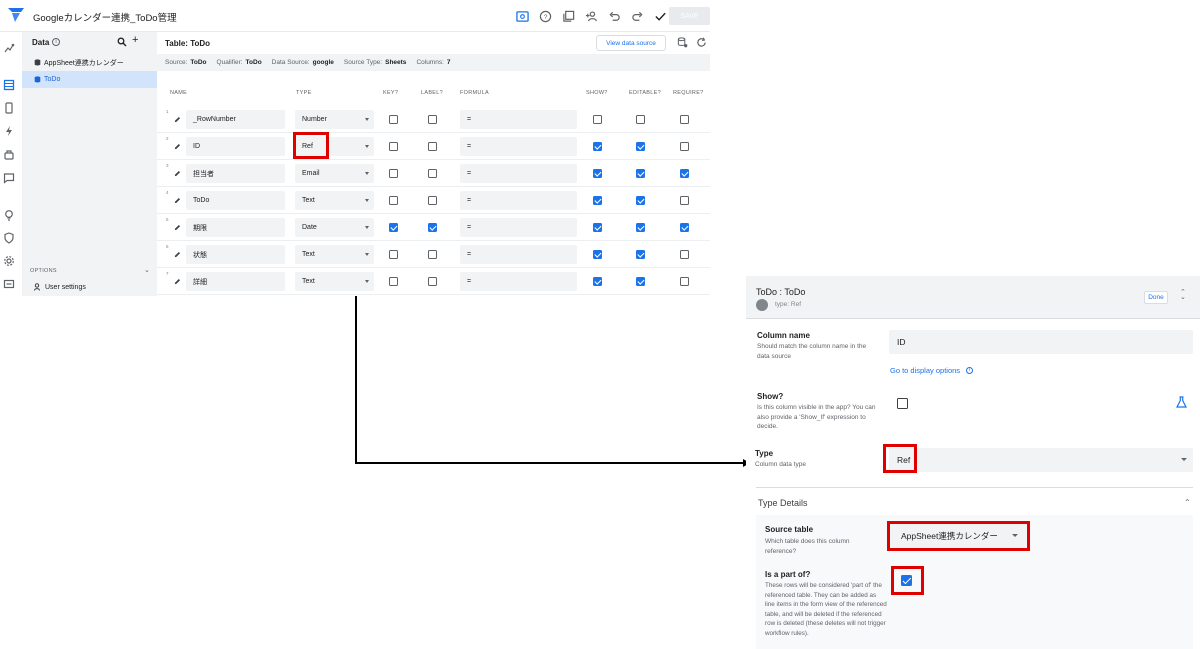 The image size is (1200, 649). What do you see at coordinates (1183, 295) in the screenshot?
I see `expand-collapse-icon: ⌃ ⌄` at bounding box center [1183, 295].